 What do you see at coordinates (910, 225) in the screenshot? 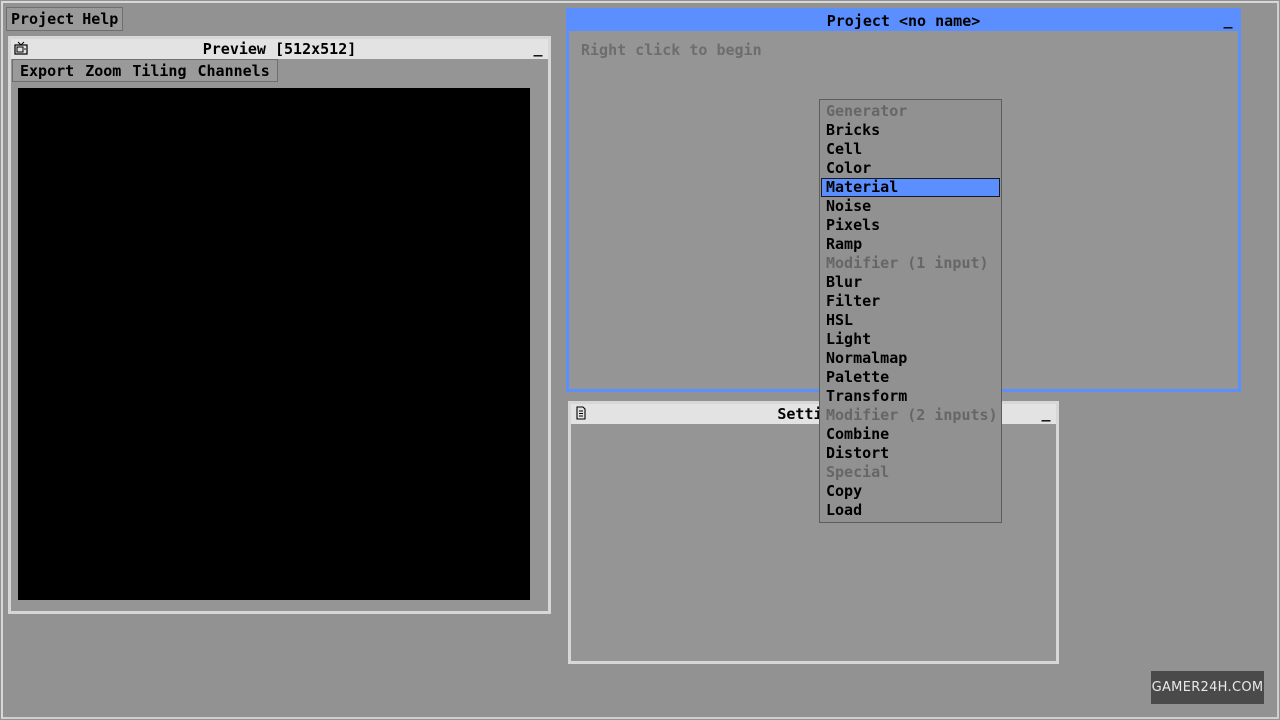
I see `menu-item-pixels: Pixels` at bounding box center [910, 225].